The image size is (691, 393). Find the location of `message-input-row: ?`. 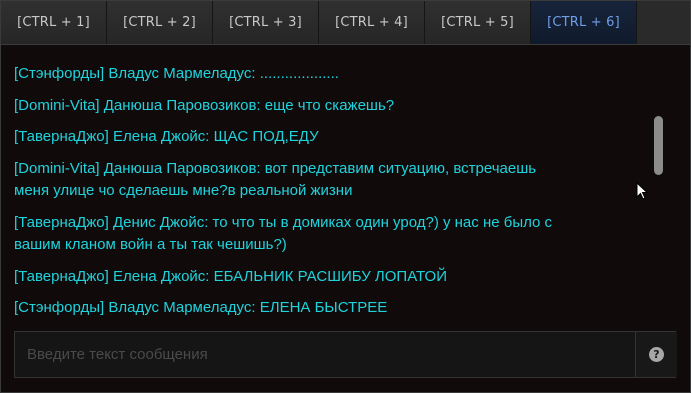

message-input-row: ? is located at coordinates (345, 354).